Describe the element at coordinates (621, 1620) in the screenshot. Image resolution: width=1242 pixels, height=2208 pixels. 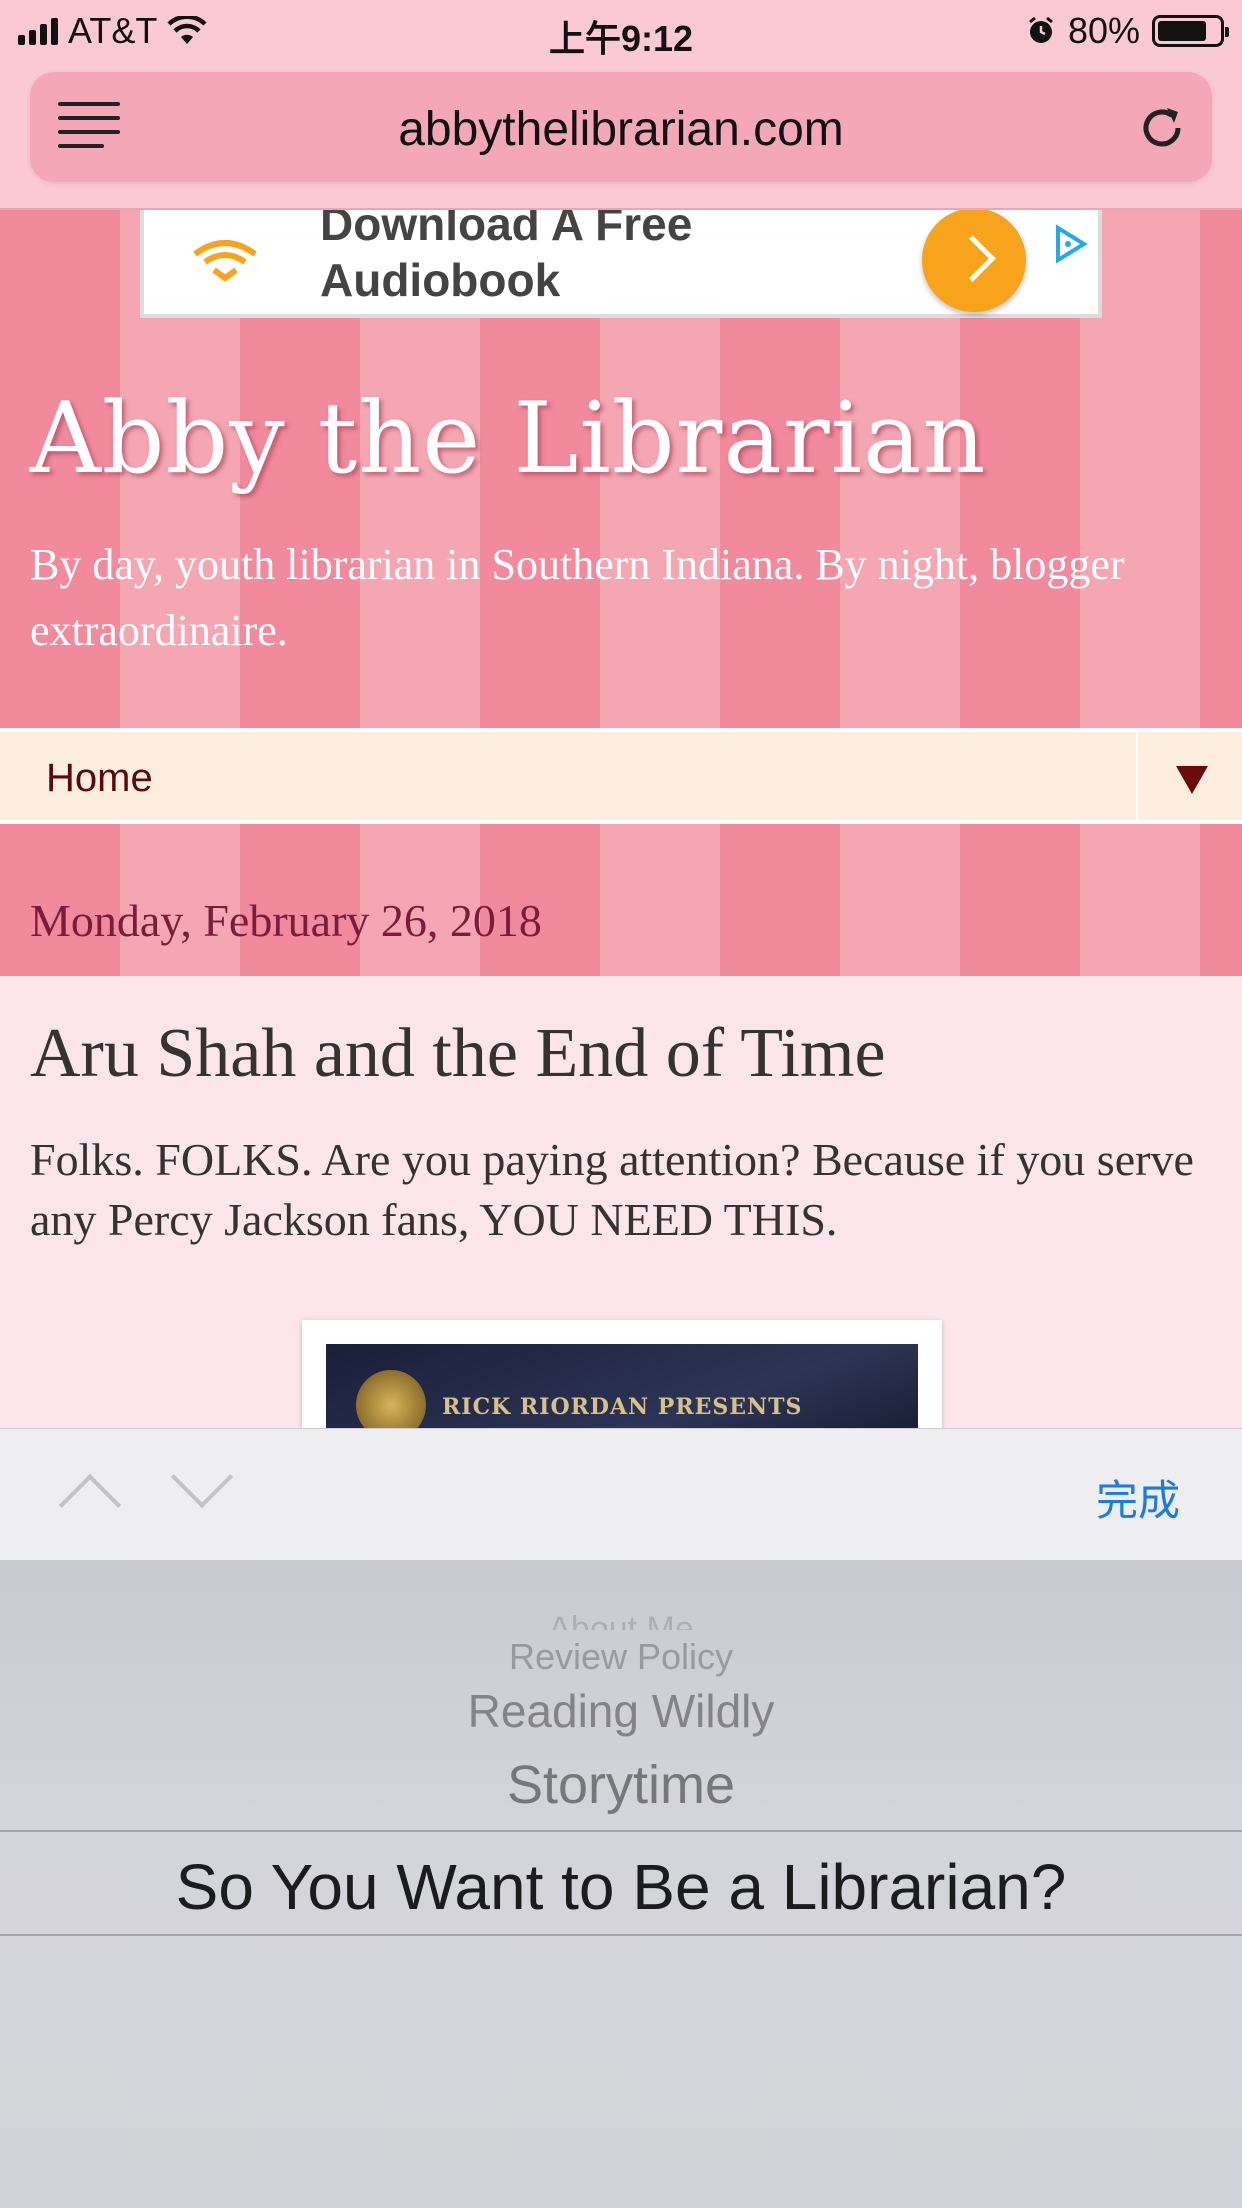
I see `picker-option: About Me` at that location.